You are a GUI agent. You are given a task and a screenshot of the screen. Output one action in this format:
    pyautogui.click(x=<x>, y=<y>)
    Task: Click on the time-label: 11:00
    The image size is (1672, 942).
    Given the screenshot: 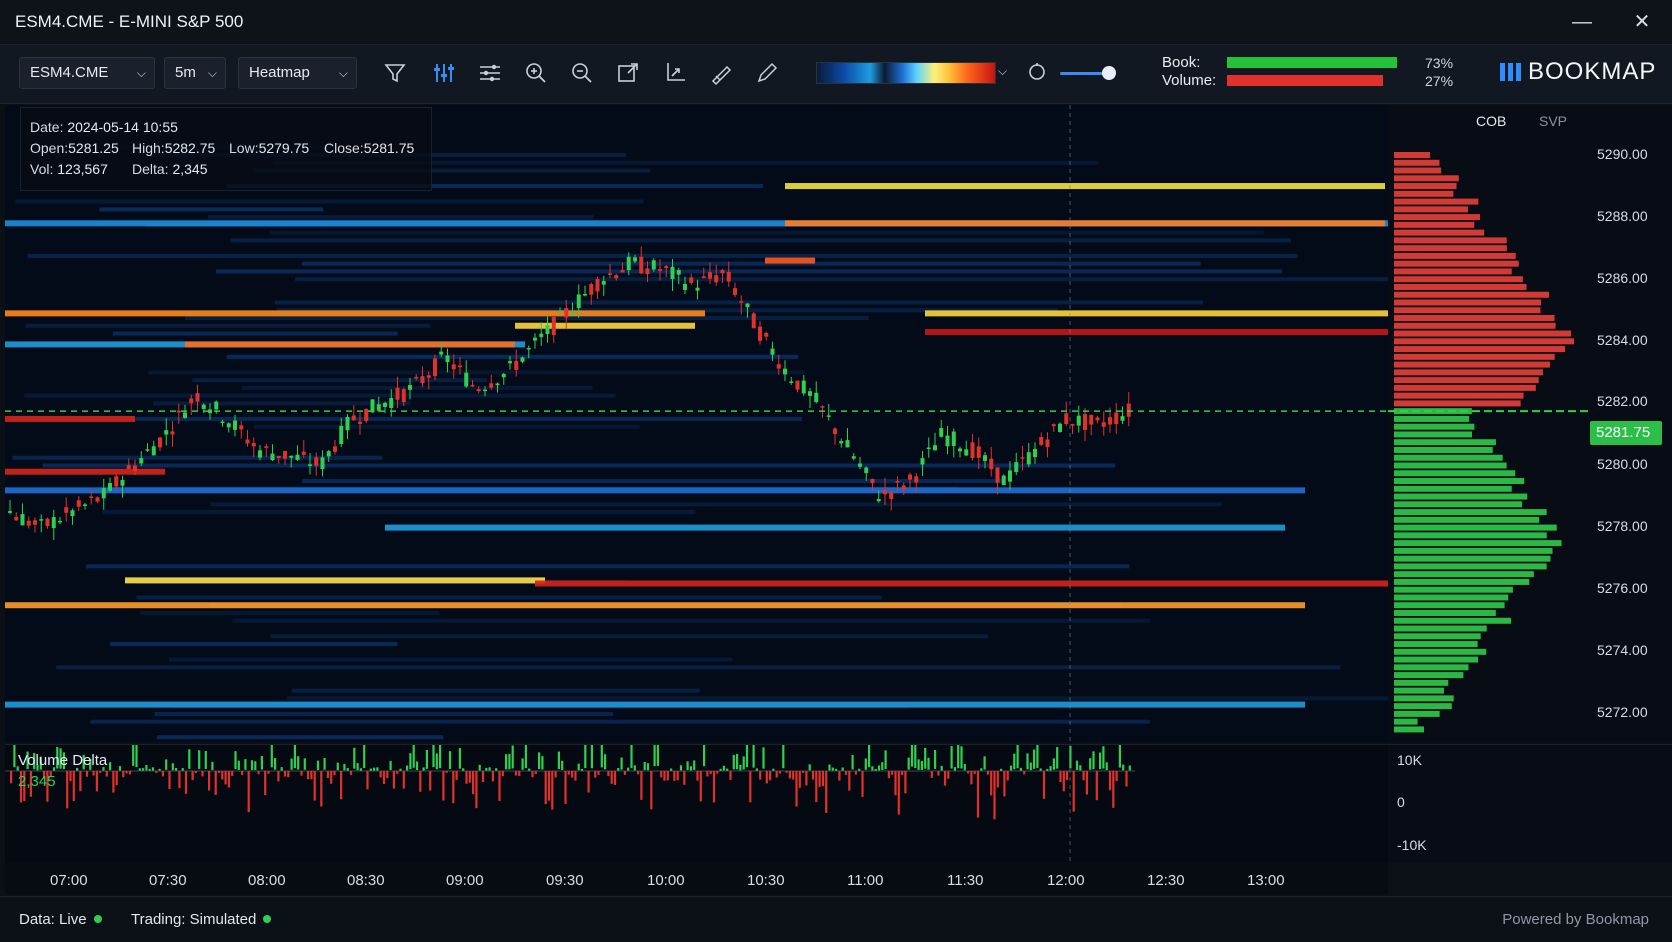 What is the action you would take?
    pyautogui.click(x=865, y=880)
    